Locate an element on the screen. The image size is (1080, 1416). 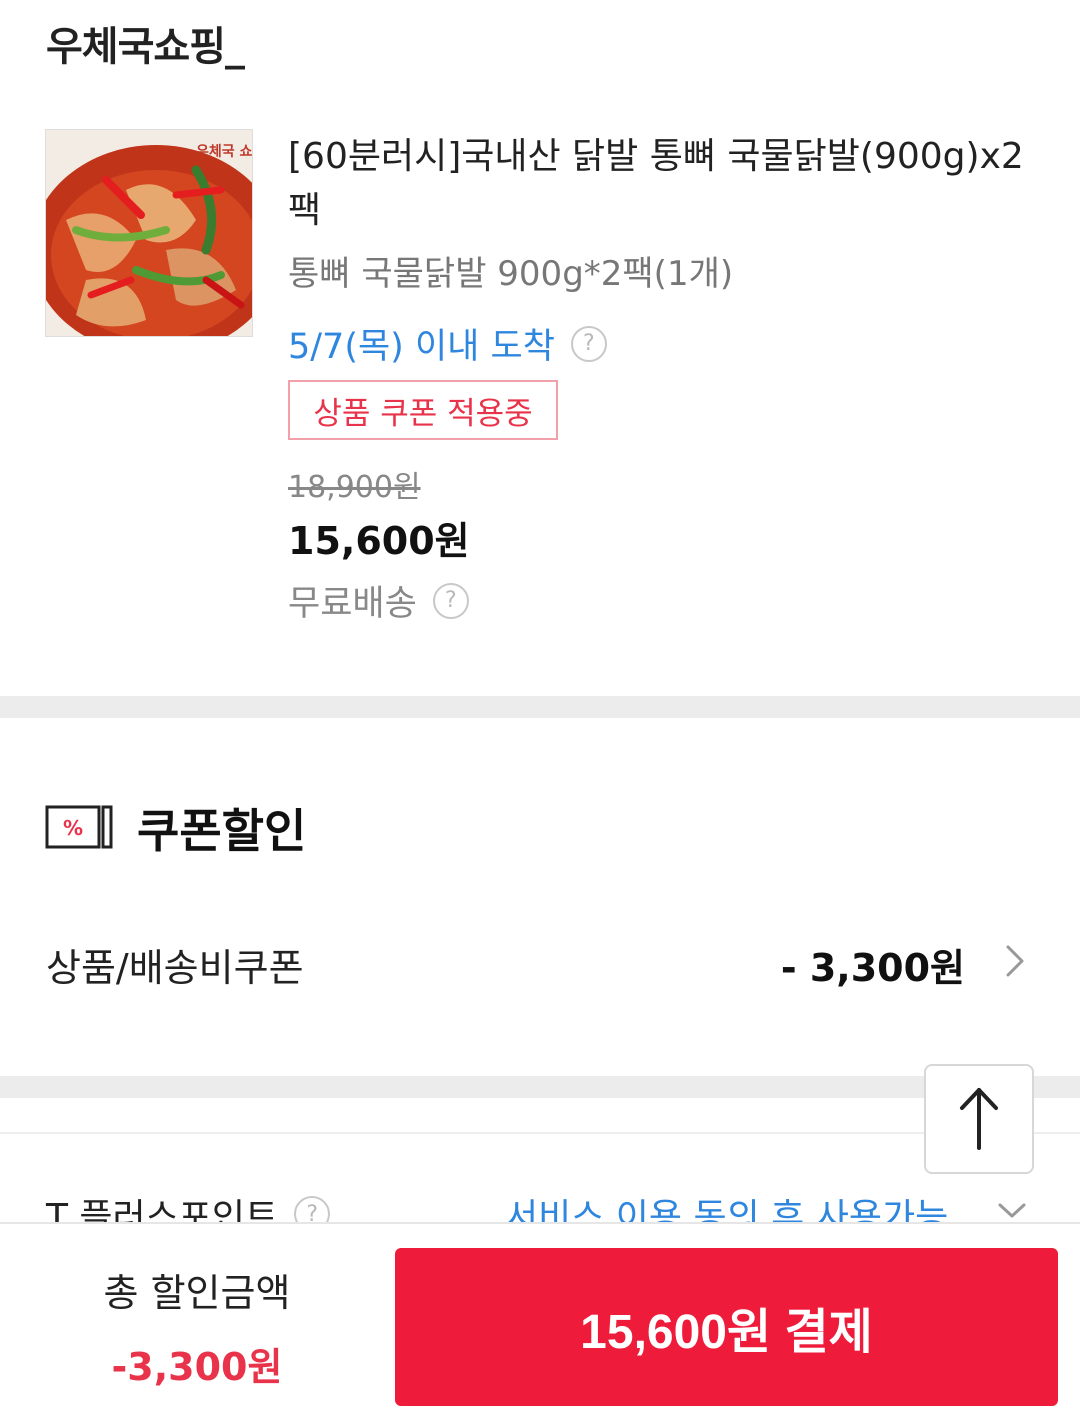
total-discount-value: -3,300원 is located at coordinates (197, 1367).